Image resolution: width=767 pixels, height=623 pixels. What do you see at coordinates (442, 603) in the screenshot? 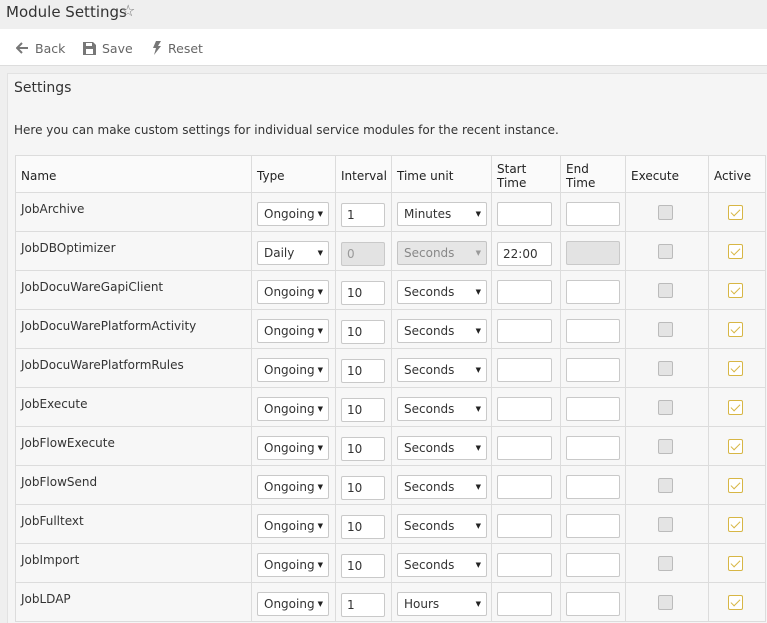
I see `time-unit-select: Hours` at bounding box center [442, 603].